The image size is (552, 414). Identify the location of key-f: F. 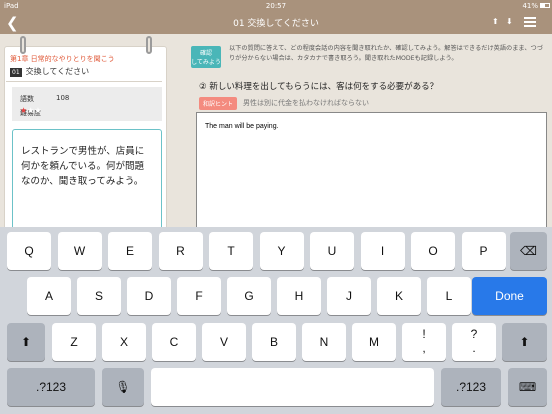
(199, 296).